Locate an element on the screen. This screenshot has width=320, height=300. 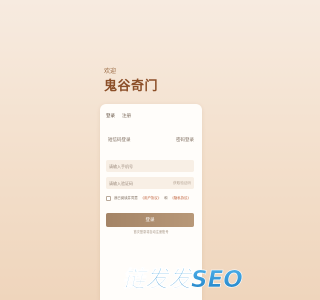
app-title: 鬼谷奇门 is located at coordinates (131, 86).